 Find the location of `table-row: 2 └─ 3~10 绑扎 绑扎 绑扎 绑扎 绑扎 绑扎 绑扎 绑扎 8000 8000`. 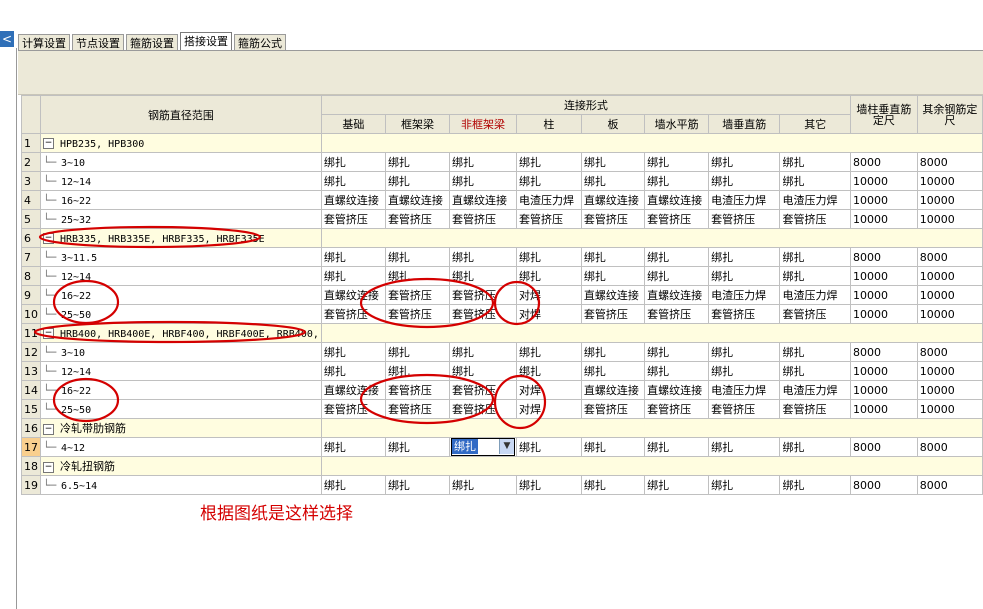

table-row: 2 └─ 3~10 绑扎 绑扎 绑扎 绑扎 绑扎 绑扎 绑扎 绑扎 8000 8000 is located at coordinates (502, 162).